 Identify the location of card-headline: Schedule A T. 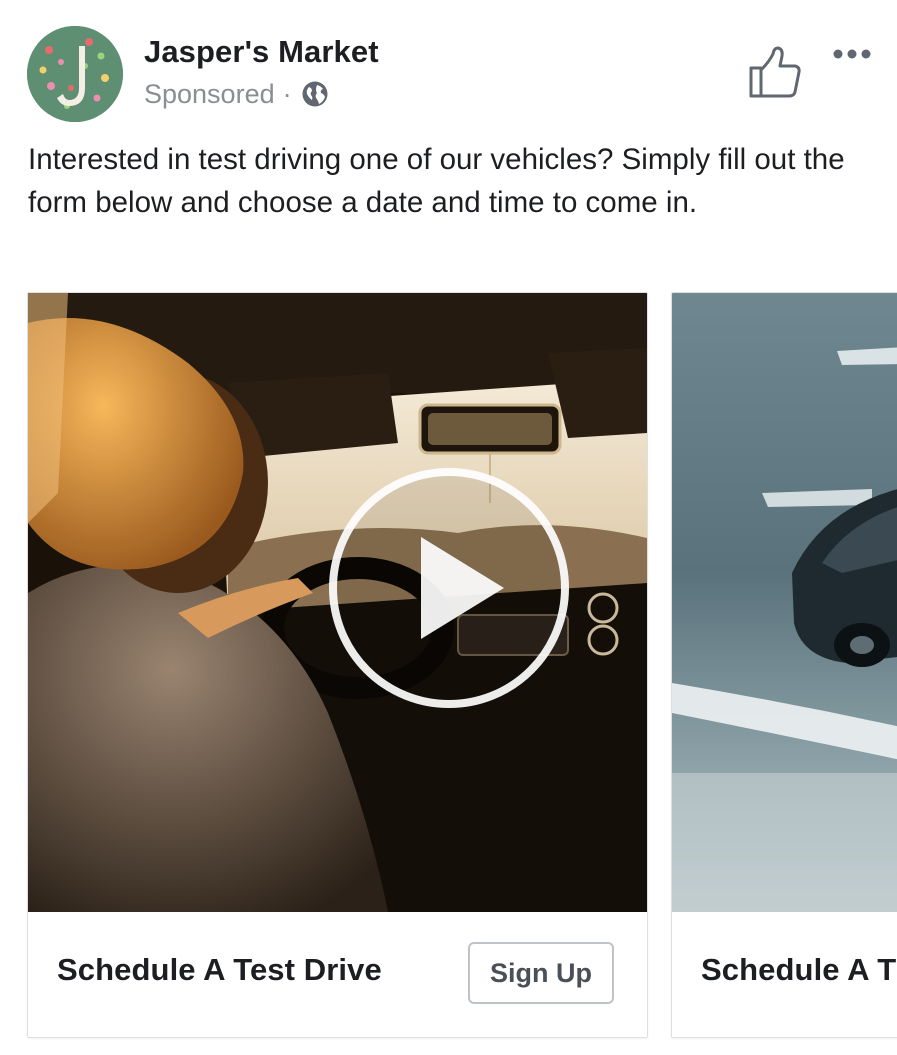
(798, 970).